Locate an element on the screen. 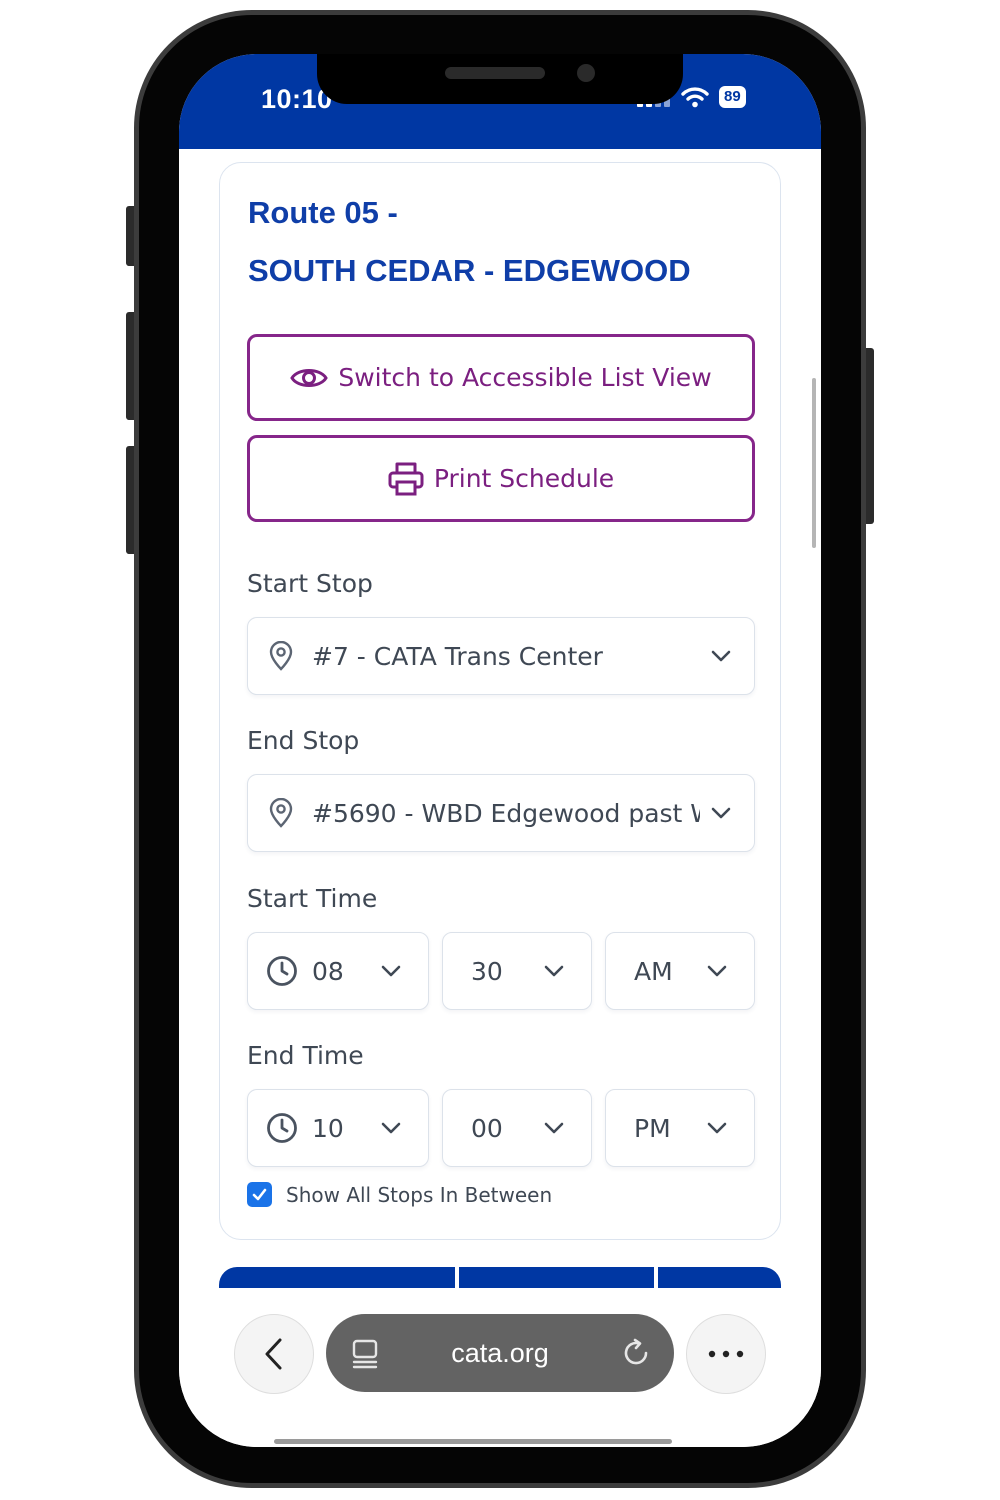 The width and height of the screenshot is (1000, 1500). end-hour-select: 10 is located at coordinates (338, 1128).